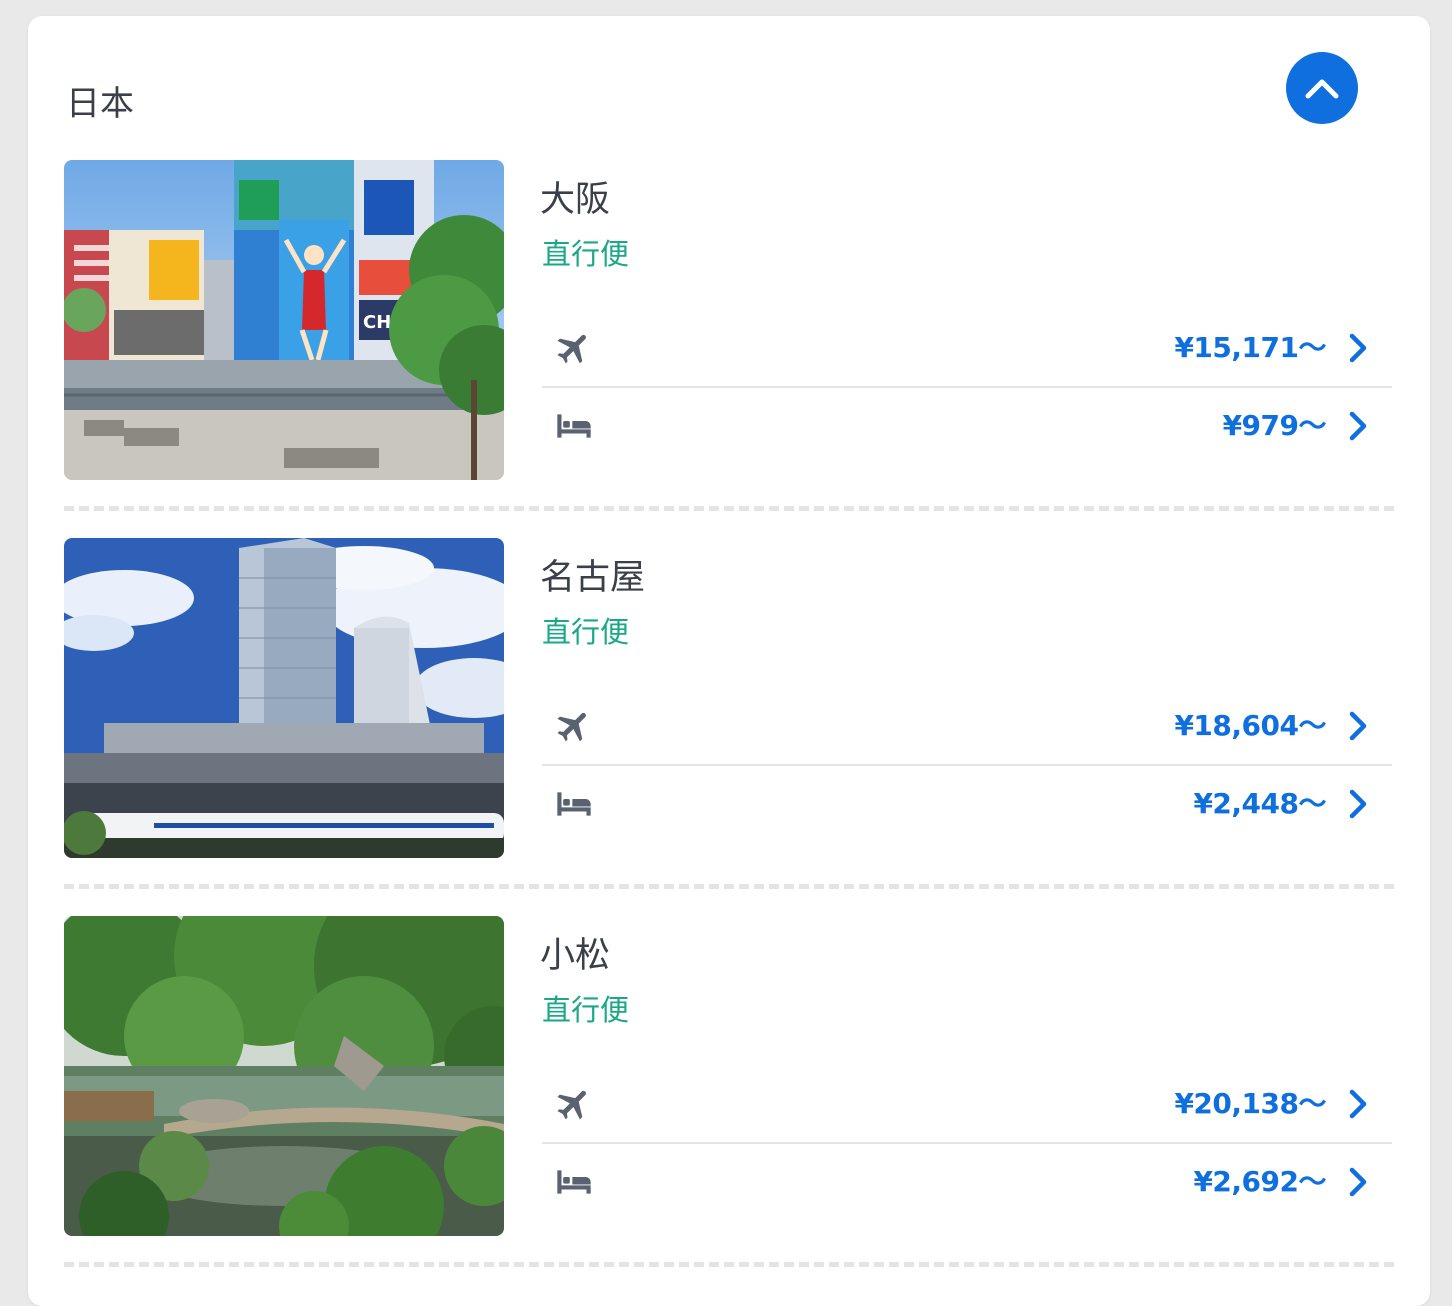 The width and height of the screenshot is (1452, 1306). What do you see at coordinates (967, 426) in the screenshot?
I see `hotel-price-row: ¥979～` at bounding box center [967, 426].